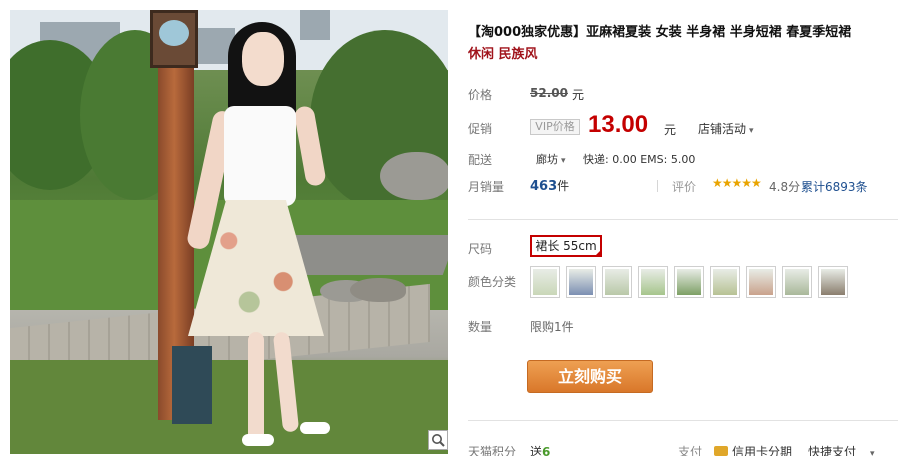 Image resolution: width=900 pixels, height=456 pixels. I want to click on promo-label: 促销, so click(480, 129).